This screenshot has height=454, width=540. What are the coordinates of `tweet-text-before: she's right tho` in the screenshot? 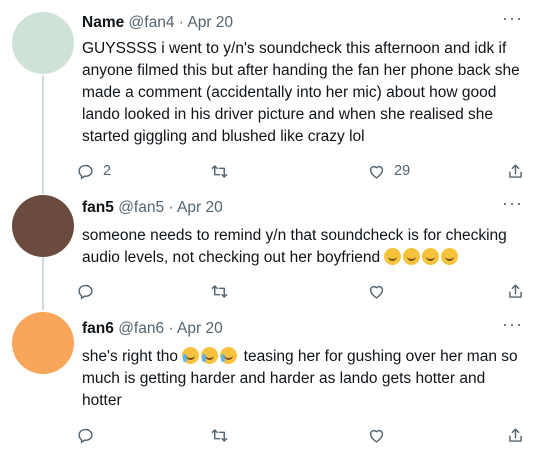 It's located at (130, 356).